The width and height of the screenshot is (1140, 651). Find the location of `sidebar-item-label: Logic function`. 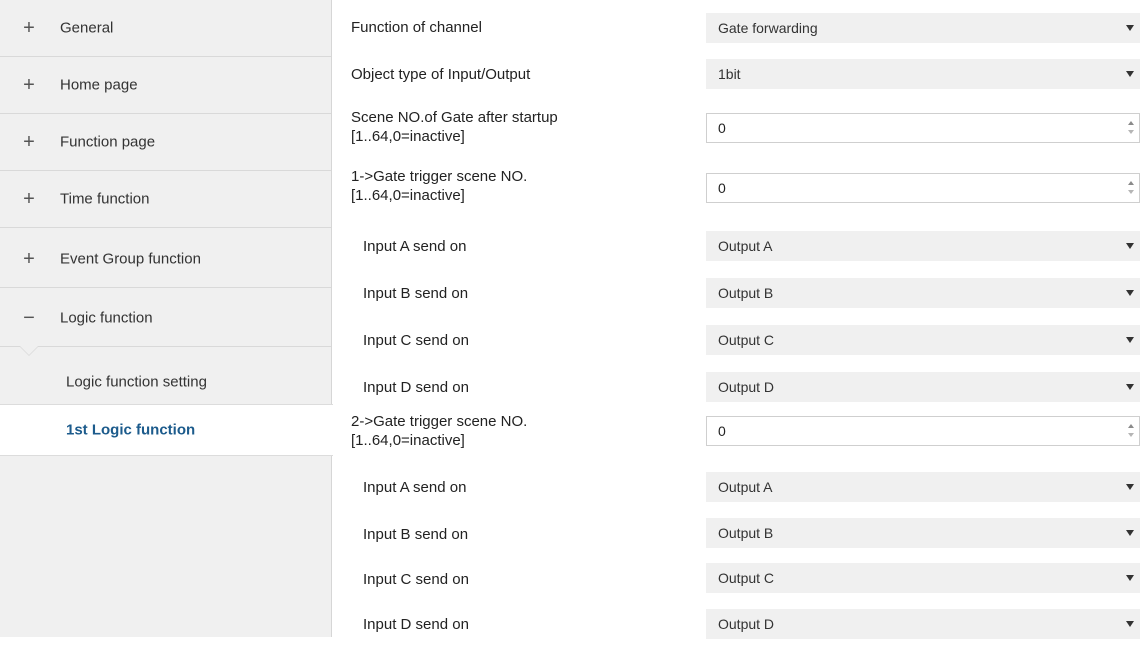

sidebar-item-label: Logic function is located at coordinates (106, 318).